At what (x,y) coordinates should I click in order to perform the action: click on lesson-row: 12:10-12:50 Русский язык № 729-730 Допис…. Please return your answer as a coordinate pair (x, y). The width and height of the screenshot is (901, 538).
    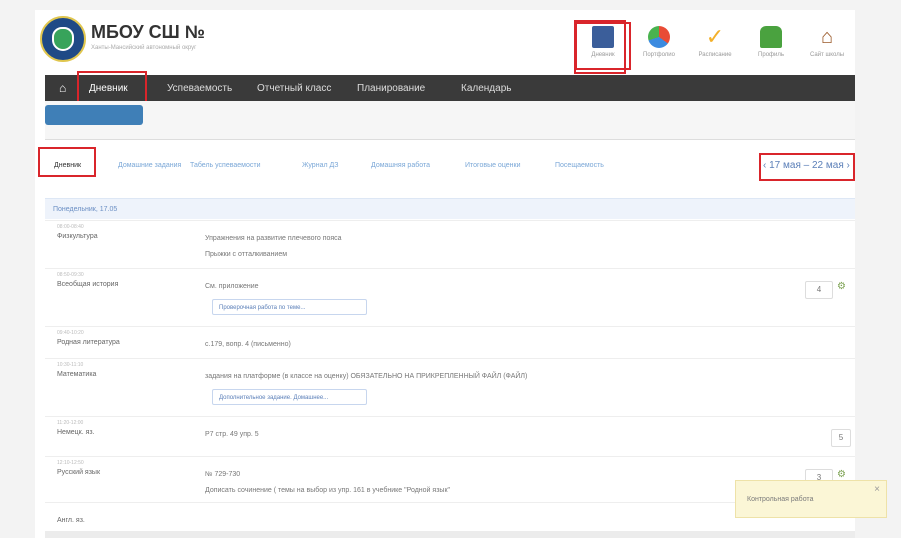
    Looking at the image, I should click on (450, 479).